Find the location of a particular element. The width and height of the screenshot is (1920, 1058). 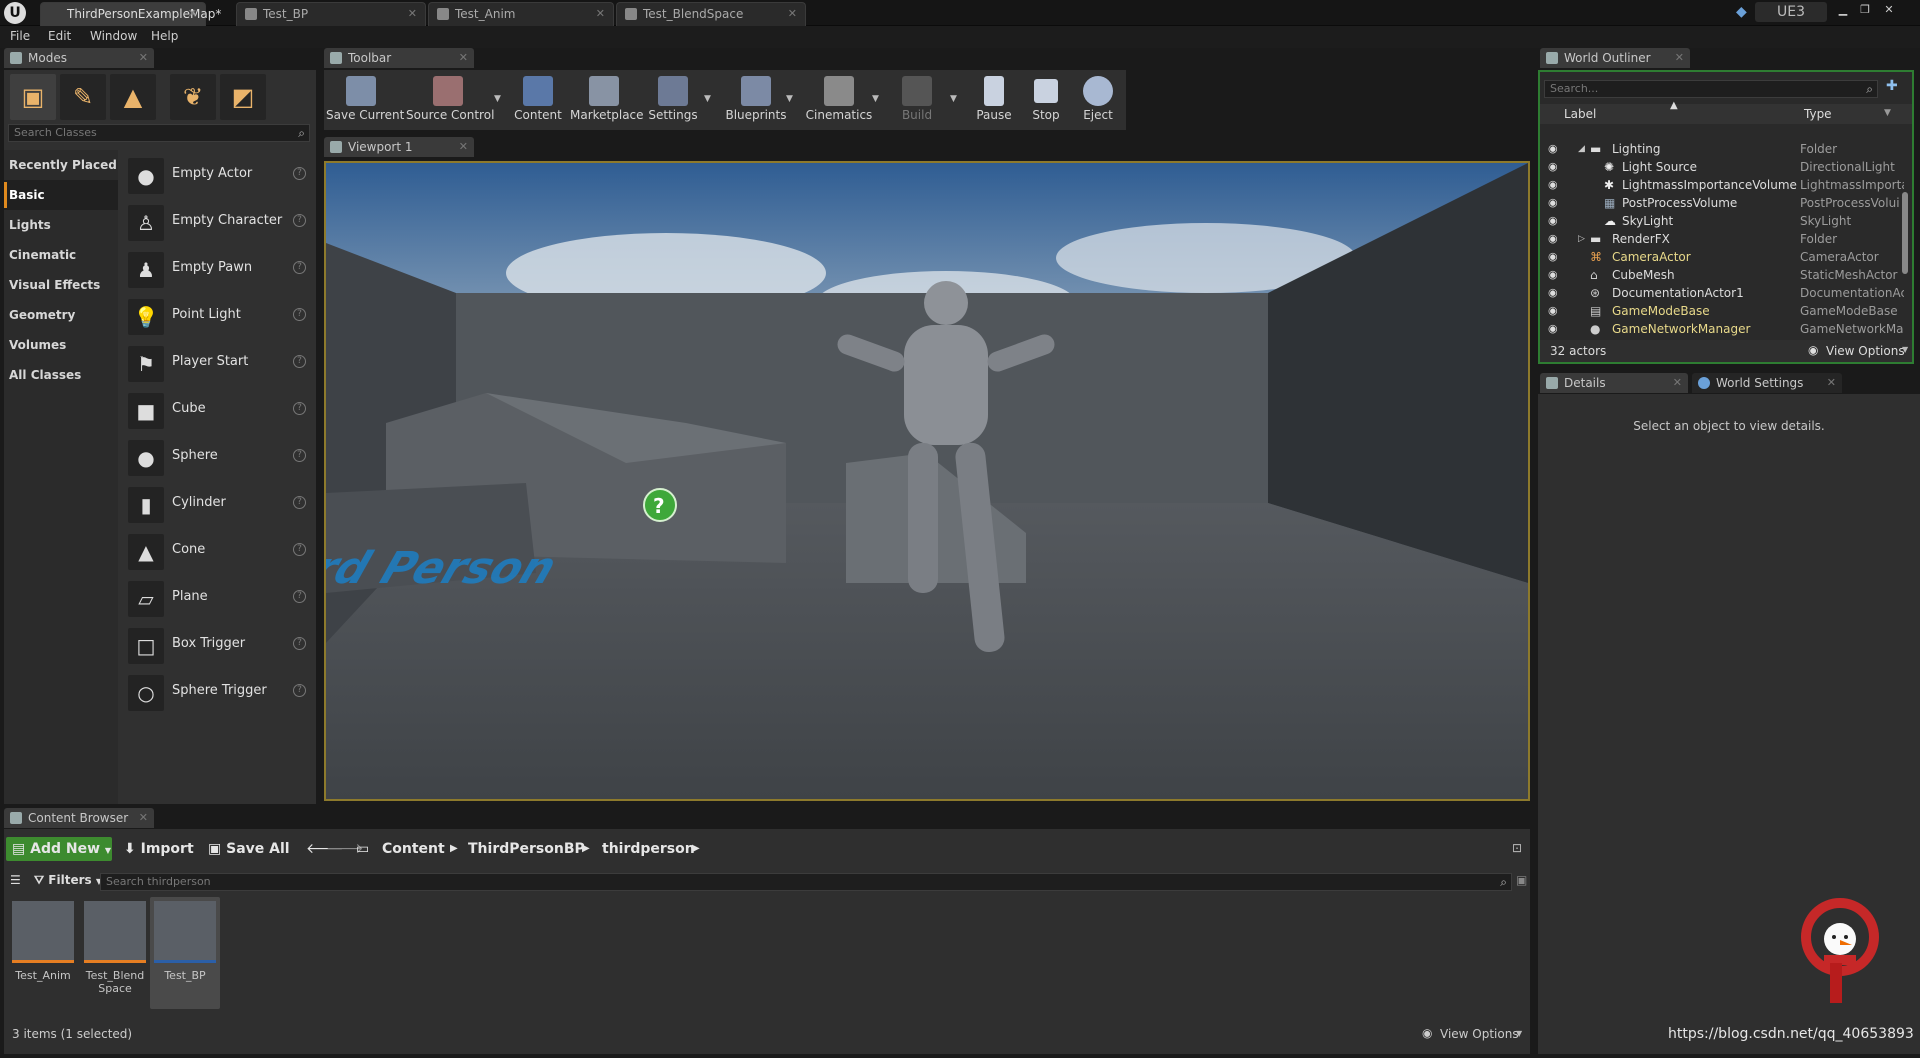

class-cone: ▲ Cone ? is located at coordinates (218, 551).